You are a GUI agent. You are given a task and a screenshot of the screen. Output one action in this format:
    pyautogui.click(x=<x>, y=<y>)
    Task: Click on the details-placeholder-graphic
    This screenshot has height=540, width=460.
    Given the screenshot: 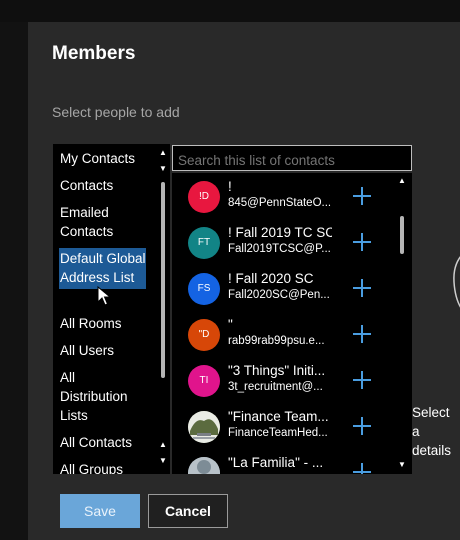 What is the action you would take?
    pyautogui.click(x=456, y=282)
    